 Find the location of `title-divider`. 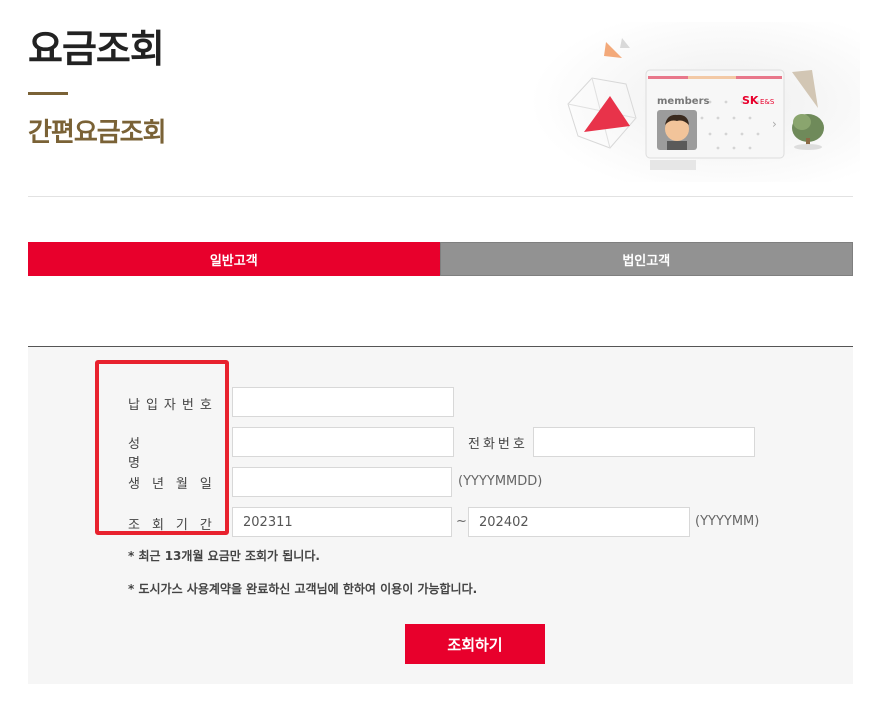

title-divider is located at coordinates (48, 93).